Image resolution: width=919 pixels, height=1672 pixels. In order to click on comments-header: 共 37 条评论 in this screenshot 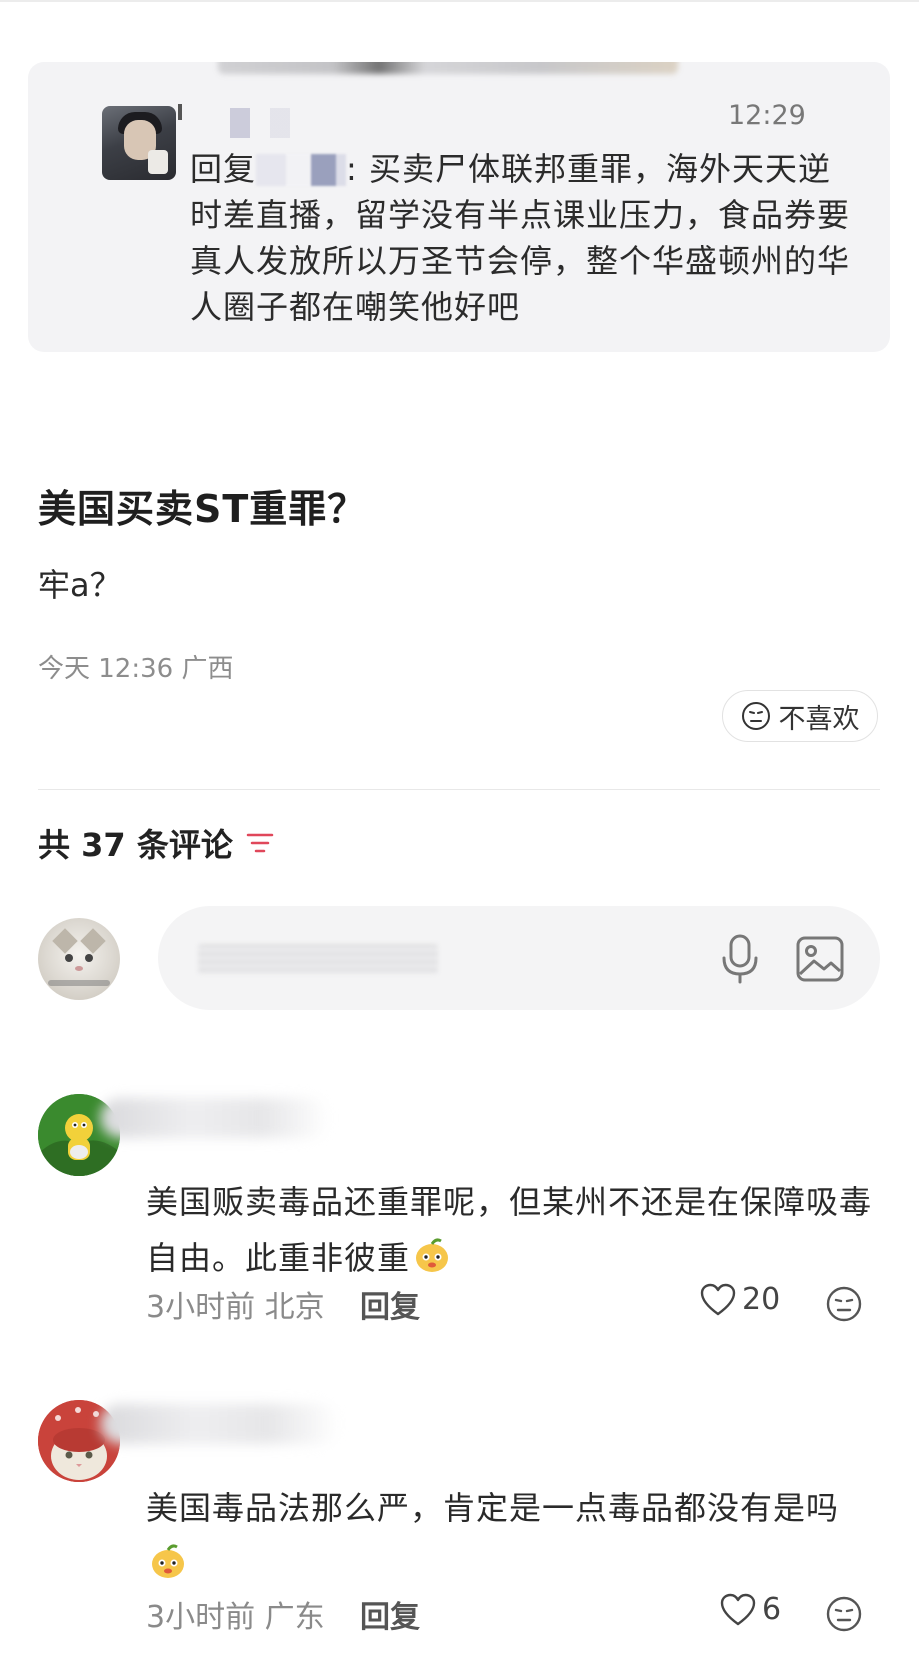, I will do `click(156, 843)`.